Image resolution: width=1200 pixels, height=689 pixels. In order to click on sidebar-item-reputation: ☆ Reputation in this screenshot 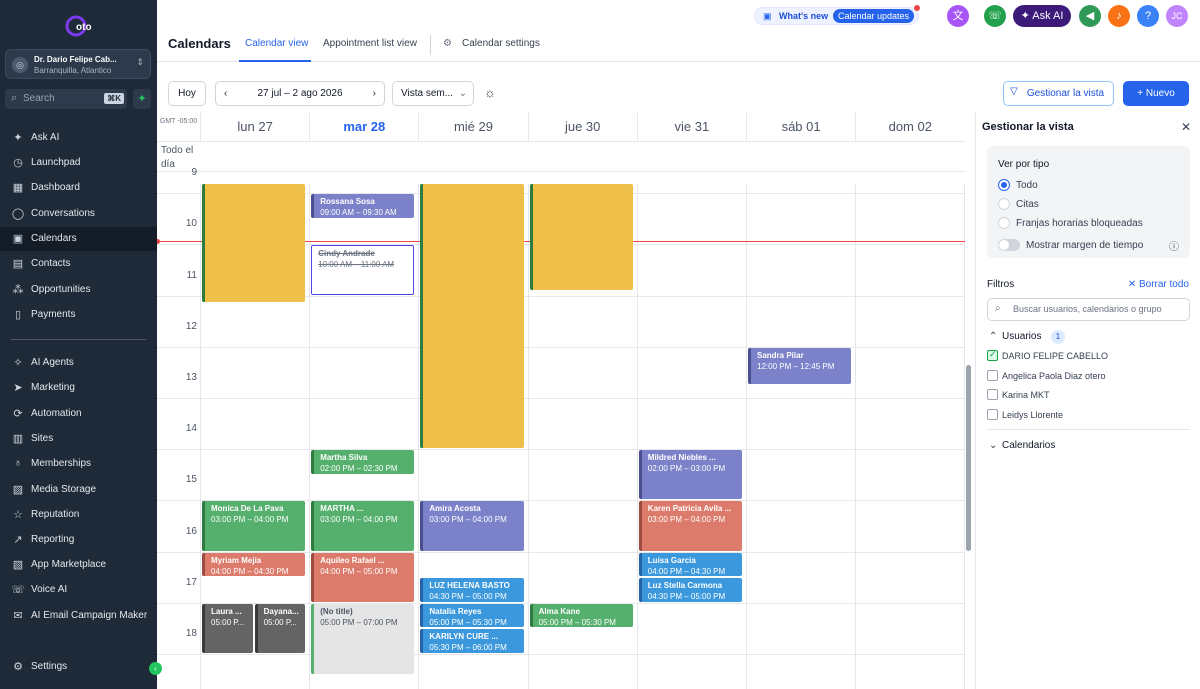, I will do `click(78, 515)`.